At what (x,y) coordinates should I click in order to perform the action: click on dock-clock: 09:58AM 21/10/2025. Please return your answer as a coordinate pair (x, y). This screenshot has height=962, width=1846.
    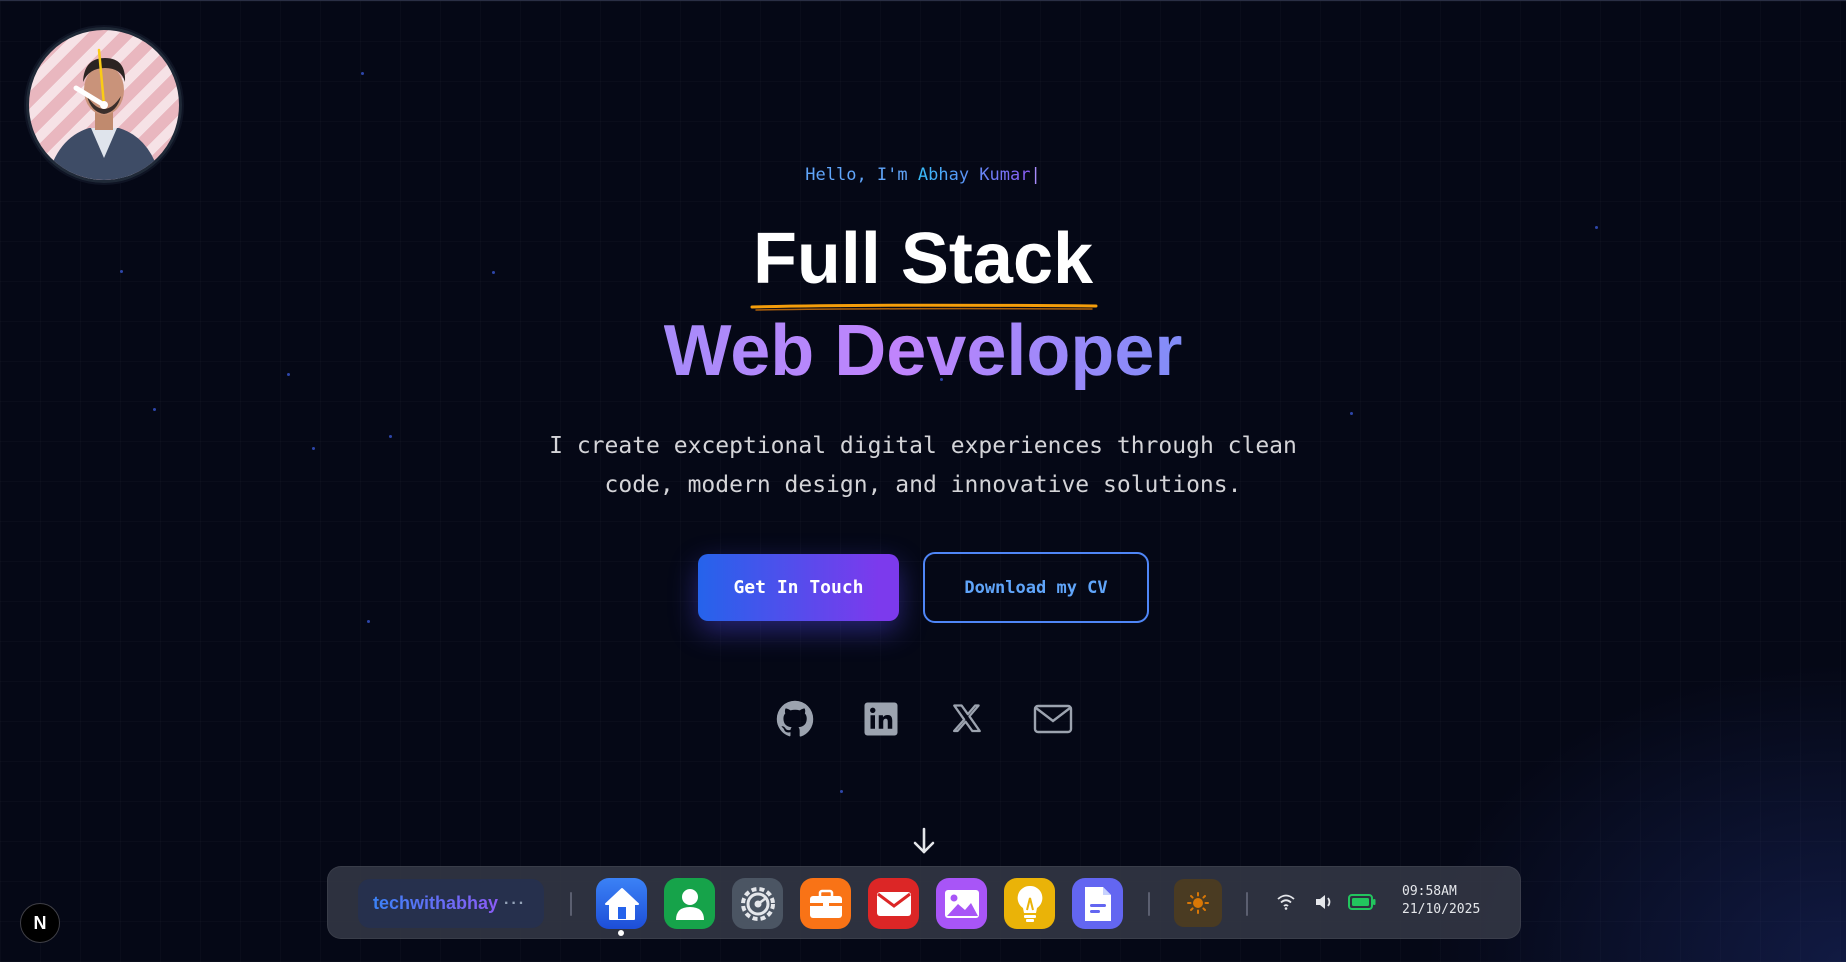
    Looking at the image, I should click on (1441, 901).